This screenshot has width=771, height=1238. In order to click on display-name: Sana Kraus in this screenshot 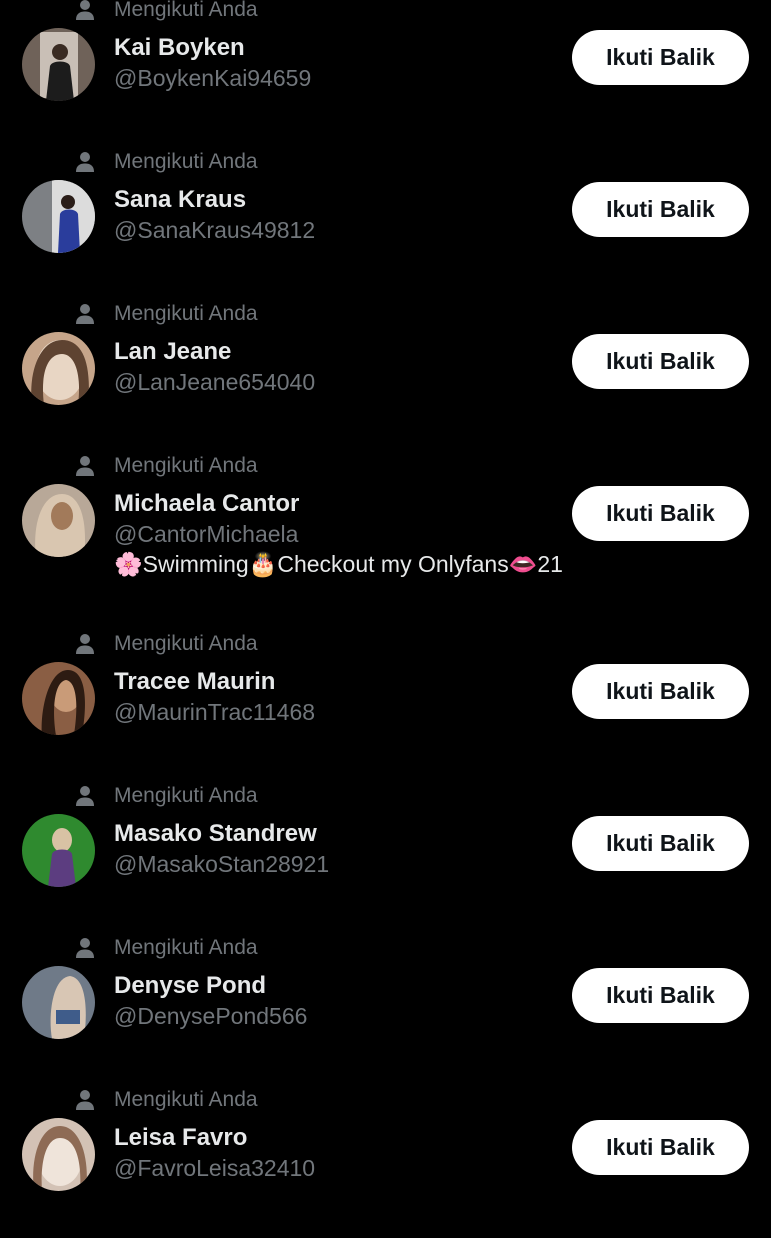, I will do `click(180, 200)`.